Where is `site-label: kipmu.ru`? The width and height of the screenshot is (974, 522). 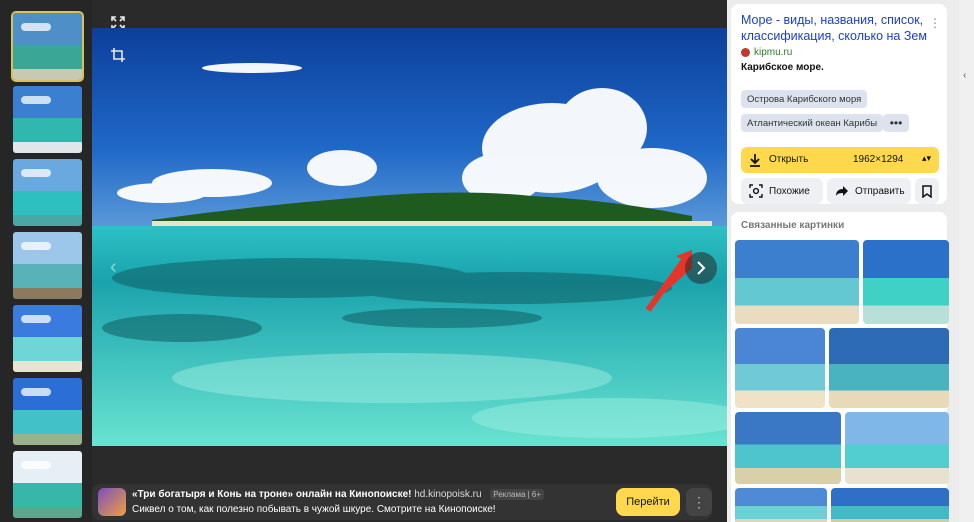 site-label: kipmu.ru is located at coordinates (773, 52).